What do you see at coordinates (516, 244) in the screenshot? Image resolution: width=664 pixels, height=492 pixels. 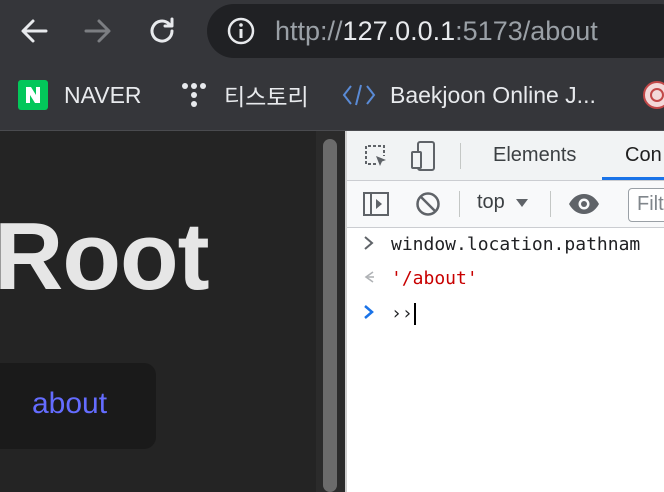 I see `console-command: window.location.pathnam` at bounding box center [516, 244].